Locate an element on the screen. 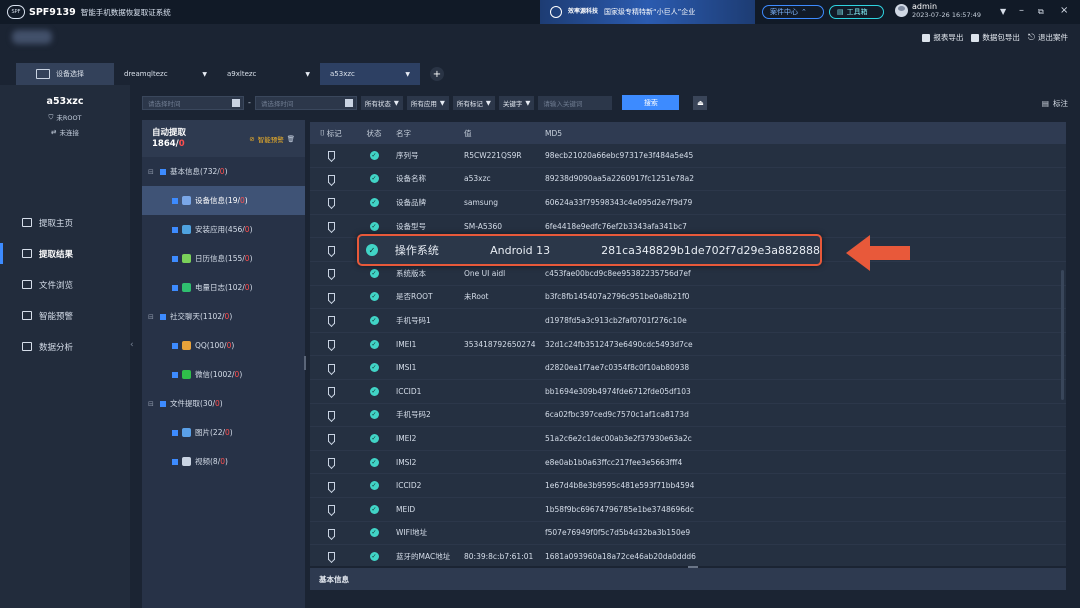 The width and height of the screenshot is (1080, 608). trash-icon: 🗑 is located at coordinates (291, 139).